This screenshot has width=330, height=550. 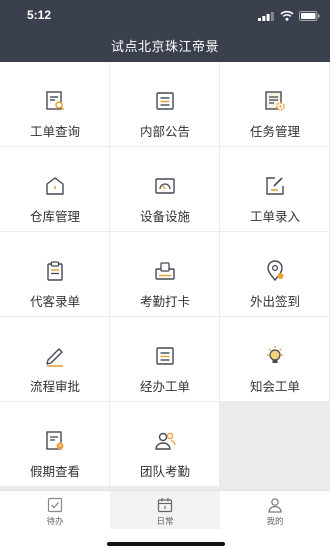 I want to click on page-title: 试点北京珠江帝景, so click(x=164, y=46).